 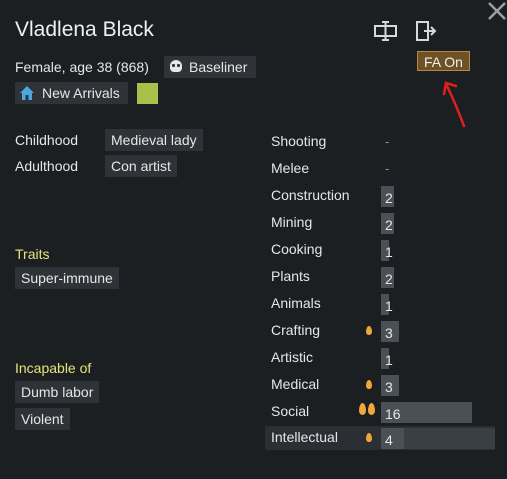 What do you see at coordinates (176, 66) in the screenshot?
I see `skull-icon` at bounding box center [176, 66].